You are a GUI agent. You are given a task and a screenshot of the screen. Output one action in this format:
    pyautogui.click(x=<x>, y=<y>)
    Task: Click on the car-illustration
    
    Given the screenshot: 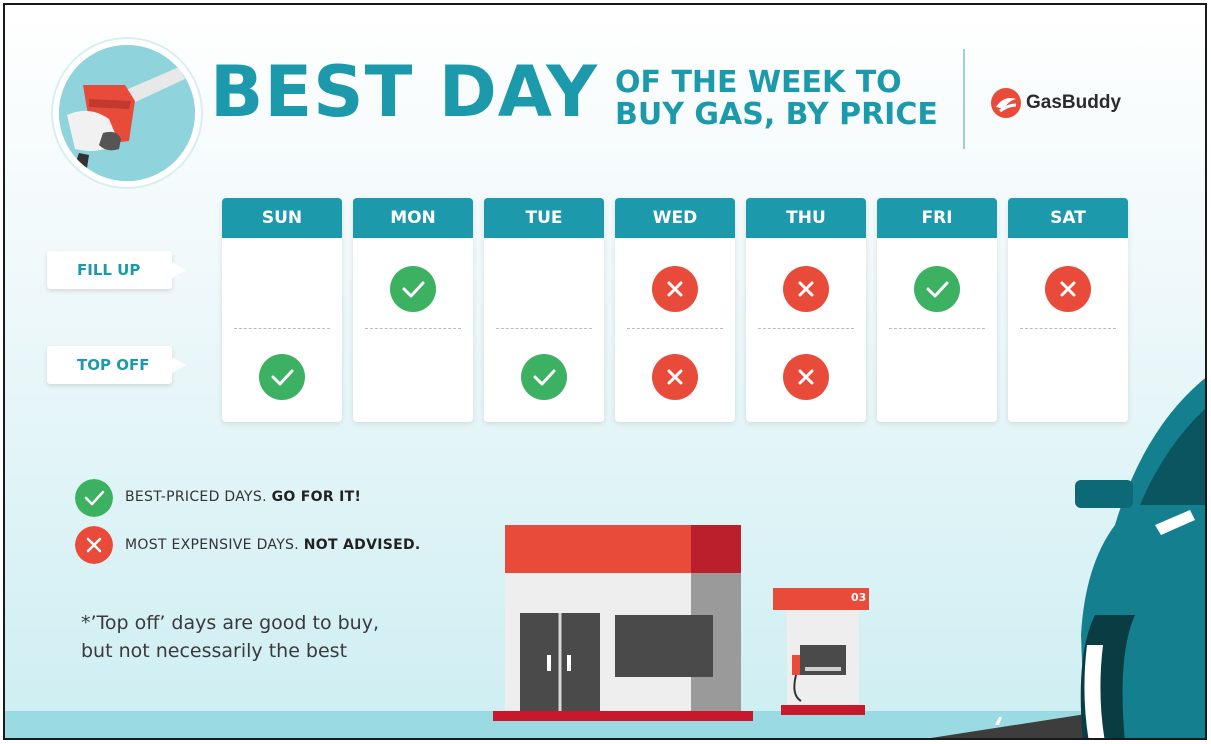 What is the action you would take?
    pyautogui.click(x=1140, y=558)
    